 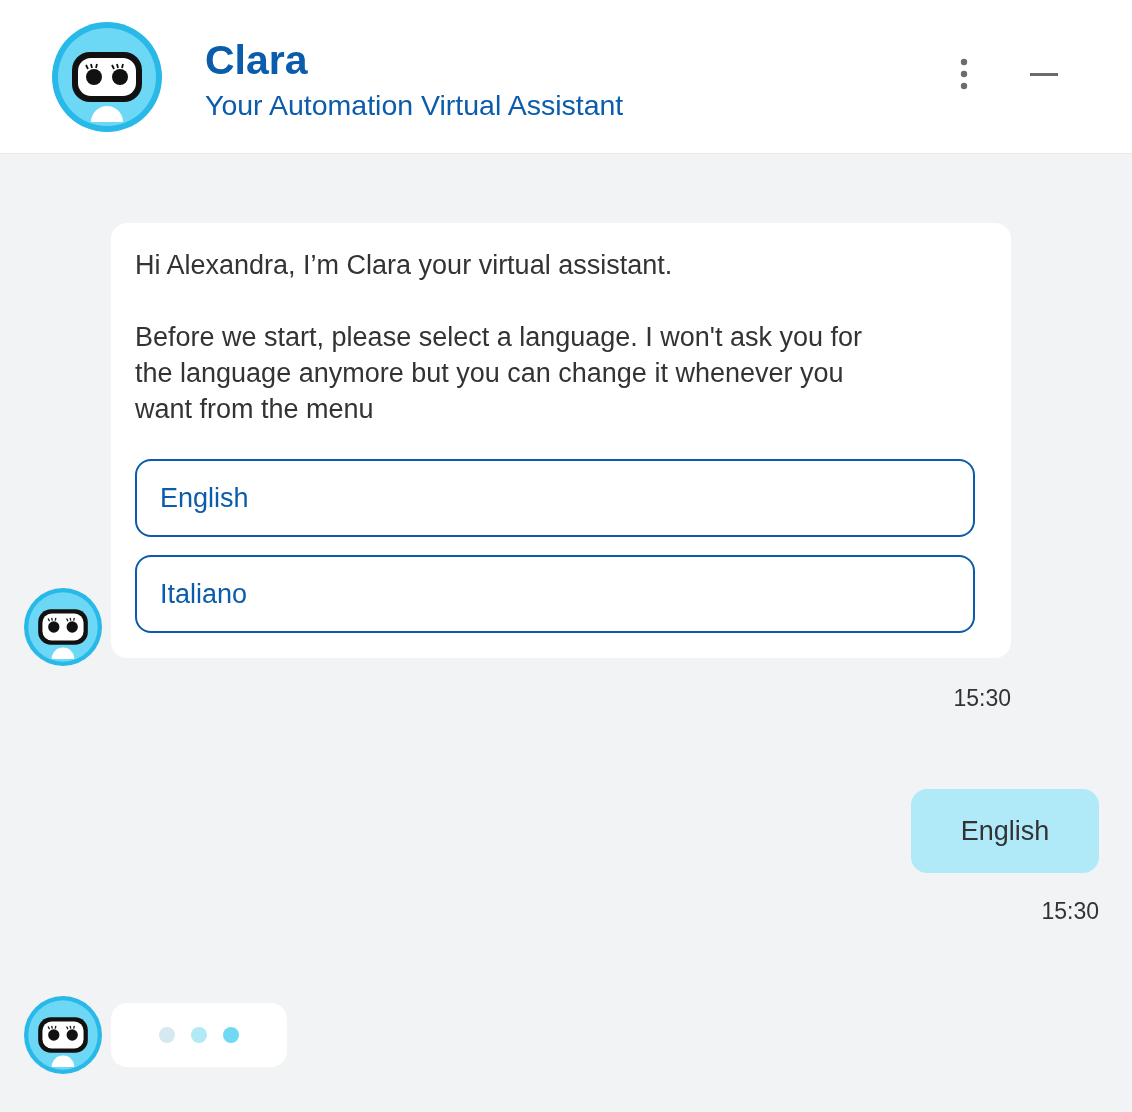 I want to click on user-message-bubble: English, so click(x=1005, y=831).